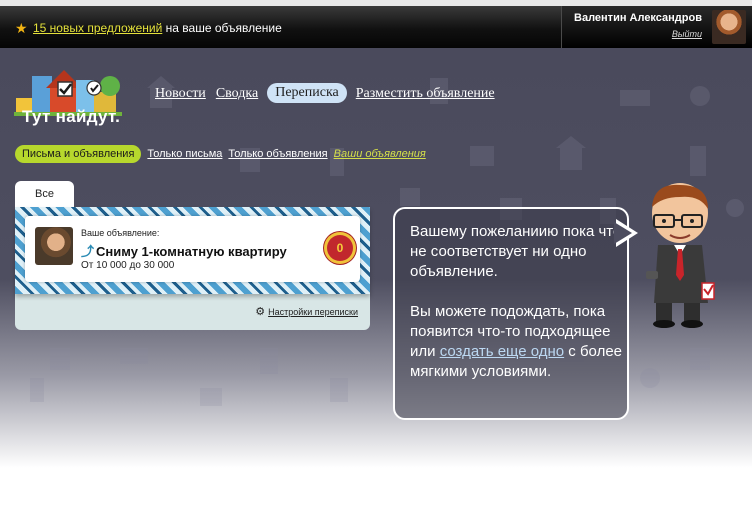 The image size is (752, 527). What do you see at coordinates (88, 251) in the screenshot?
I see `turn-arrow-icon: ⤴` at bounding box center [88, 251].